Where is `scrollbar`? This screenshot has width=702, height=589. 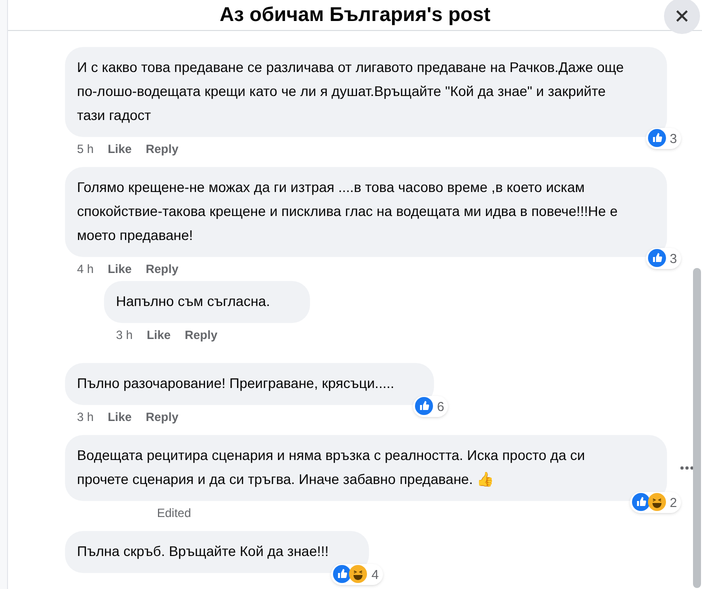
scrollbar is located at coordinates (697, 428).